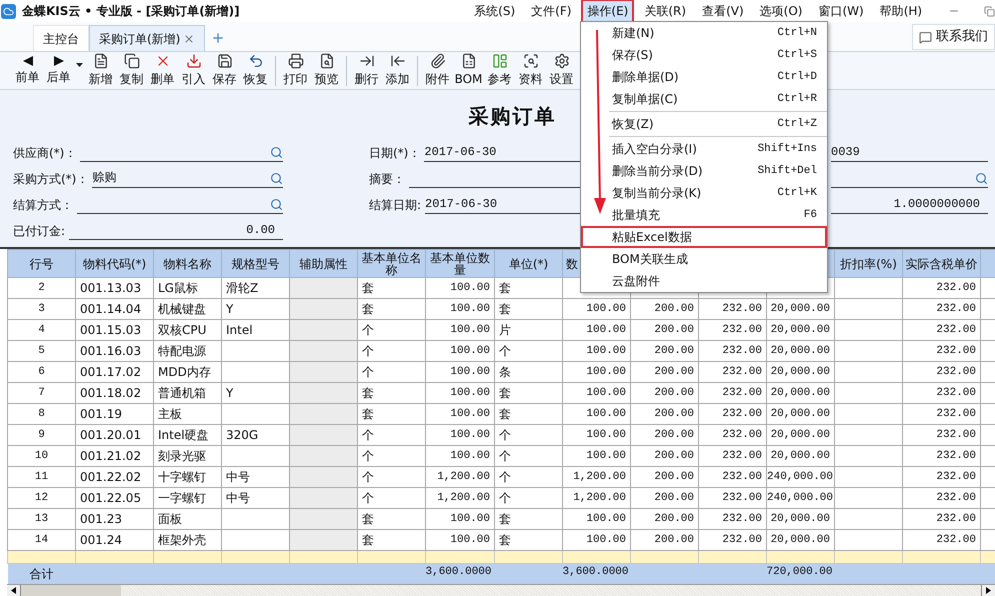 The height and width of the screenshot is (596, 995). What do you see at coordinates (781, 11) in the screenshot?
I see `menu-bar-item: 选项(O)` at bounding box center [781, 11].